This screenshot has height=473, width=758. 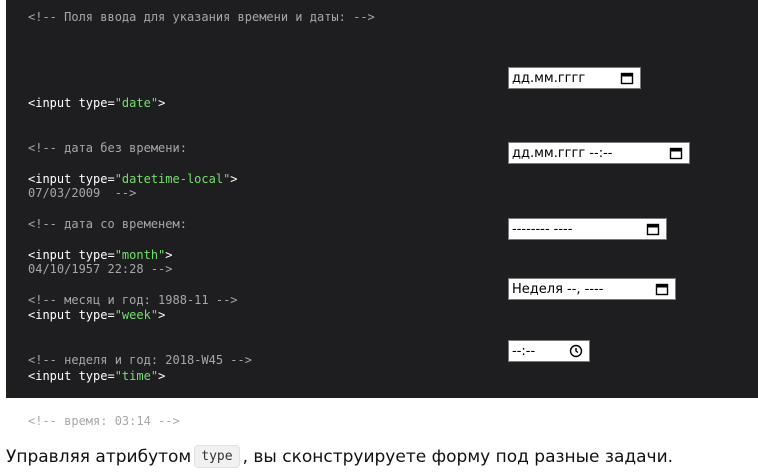 I want to click on week-input: Неделя --, ----, so click(x=592, y=289).